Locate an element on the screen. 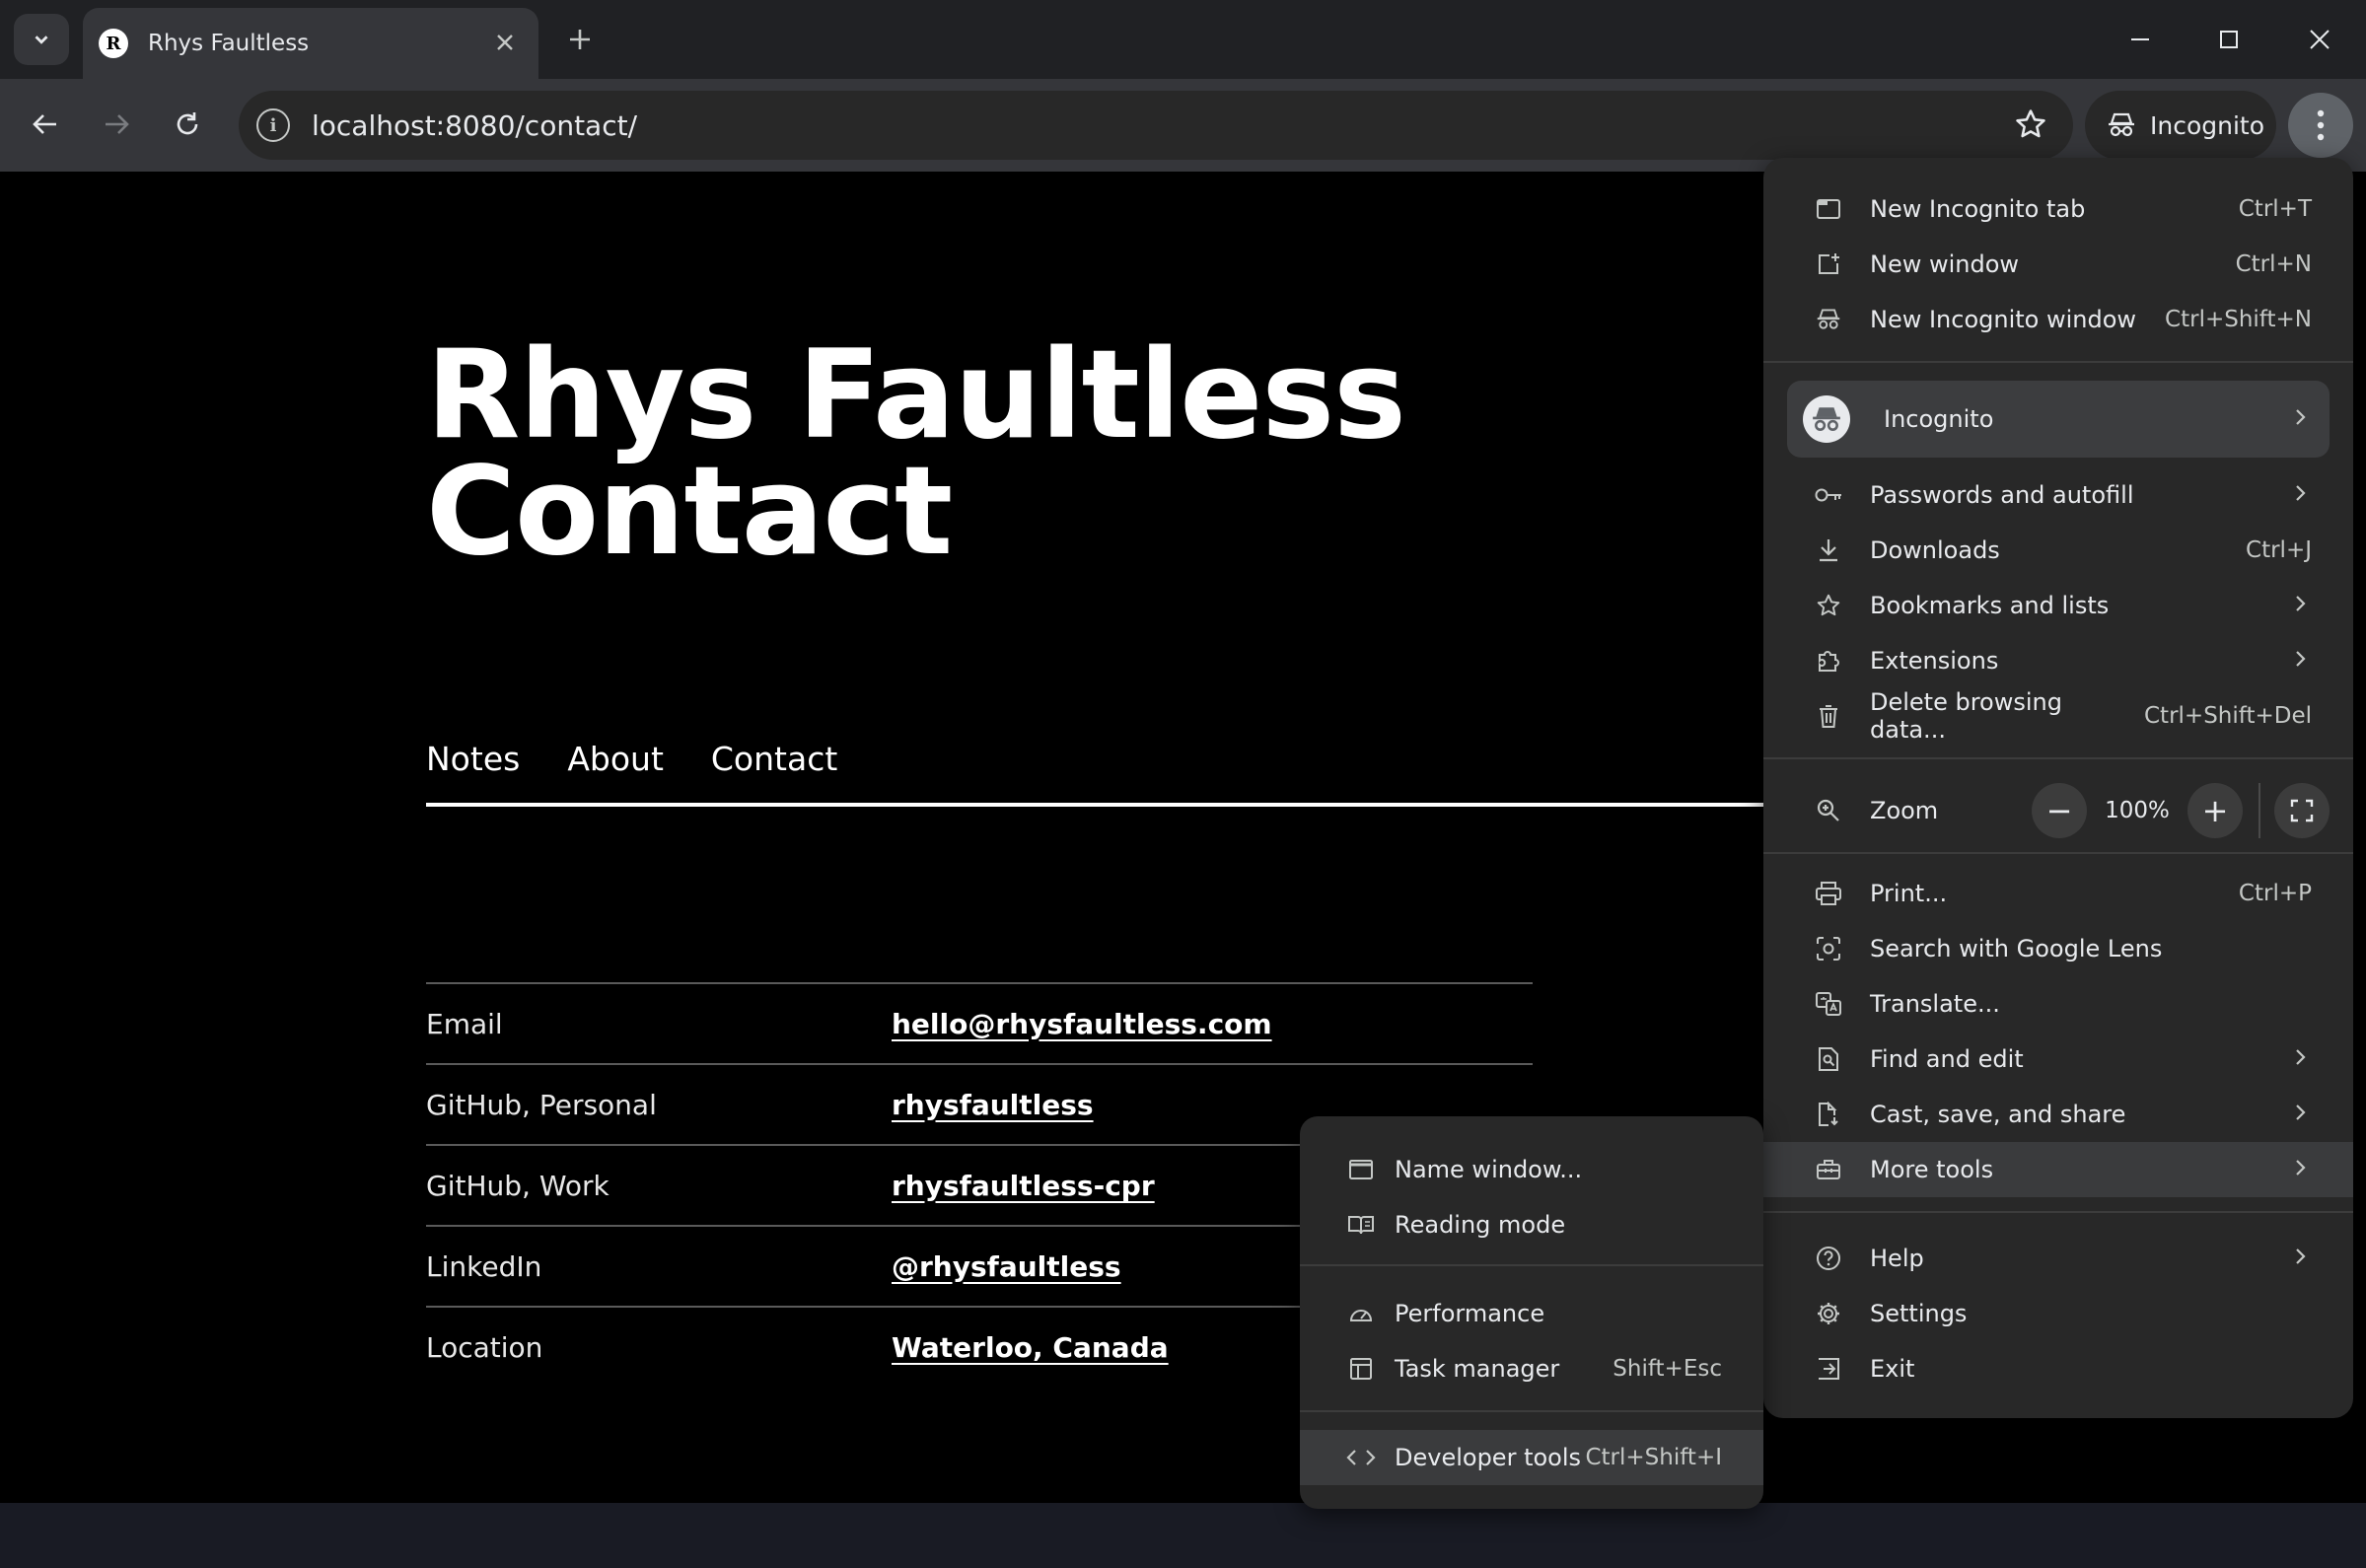 This screenshot has height=1568, width=2366. contact-link-github-work: rhysfaultless-cpr is located at coordinates (1023, 1186).